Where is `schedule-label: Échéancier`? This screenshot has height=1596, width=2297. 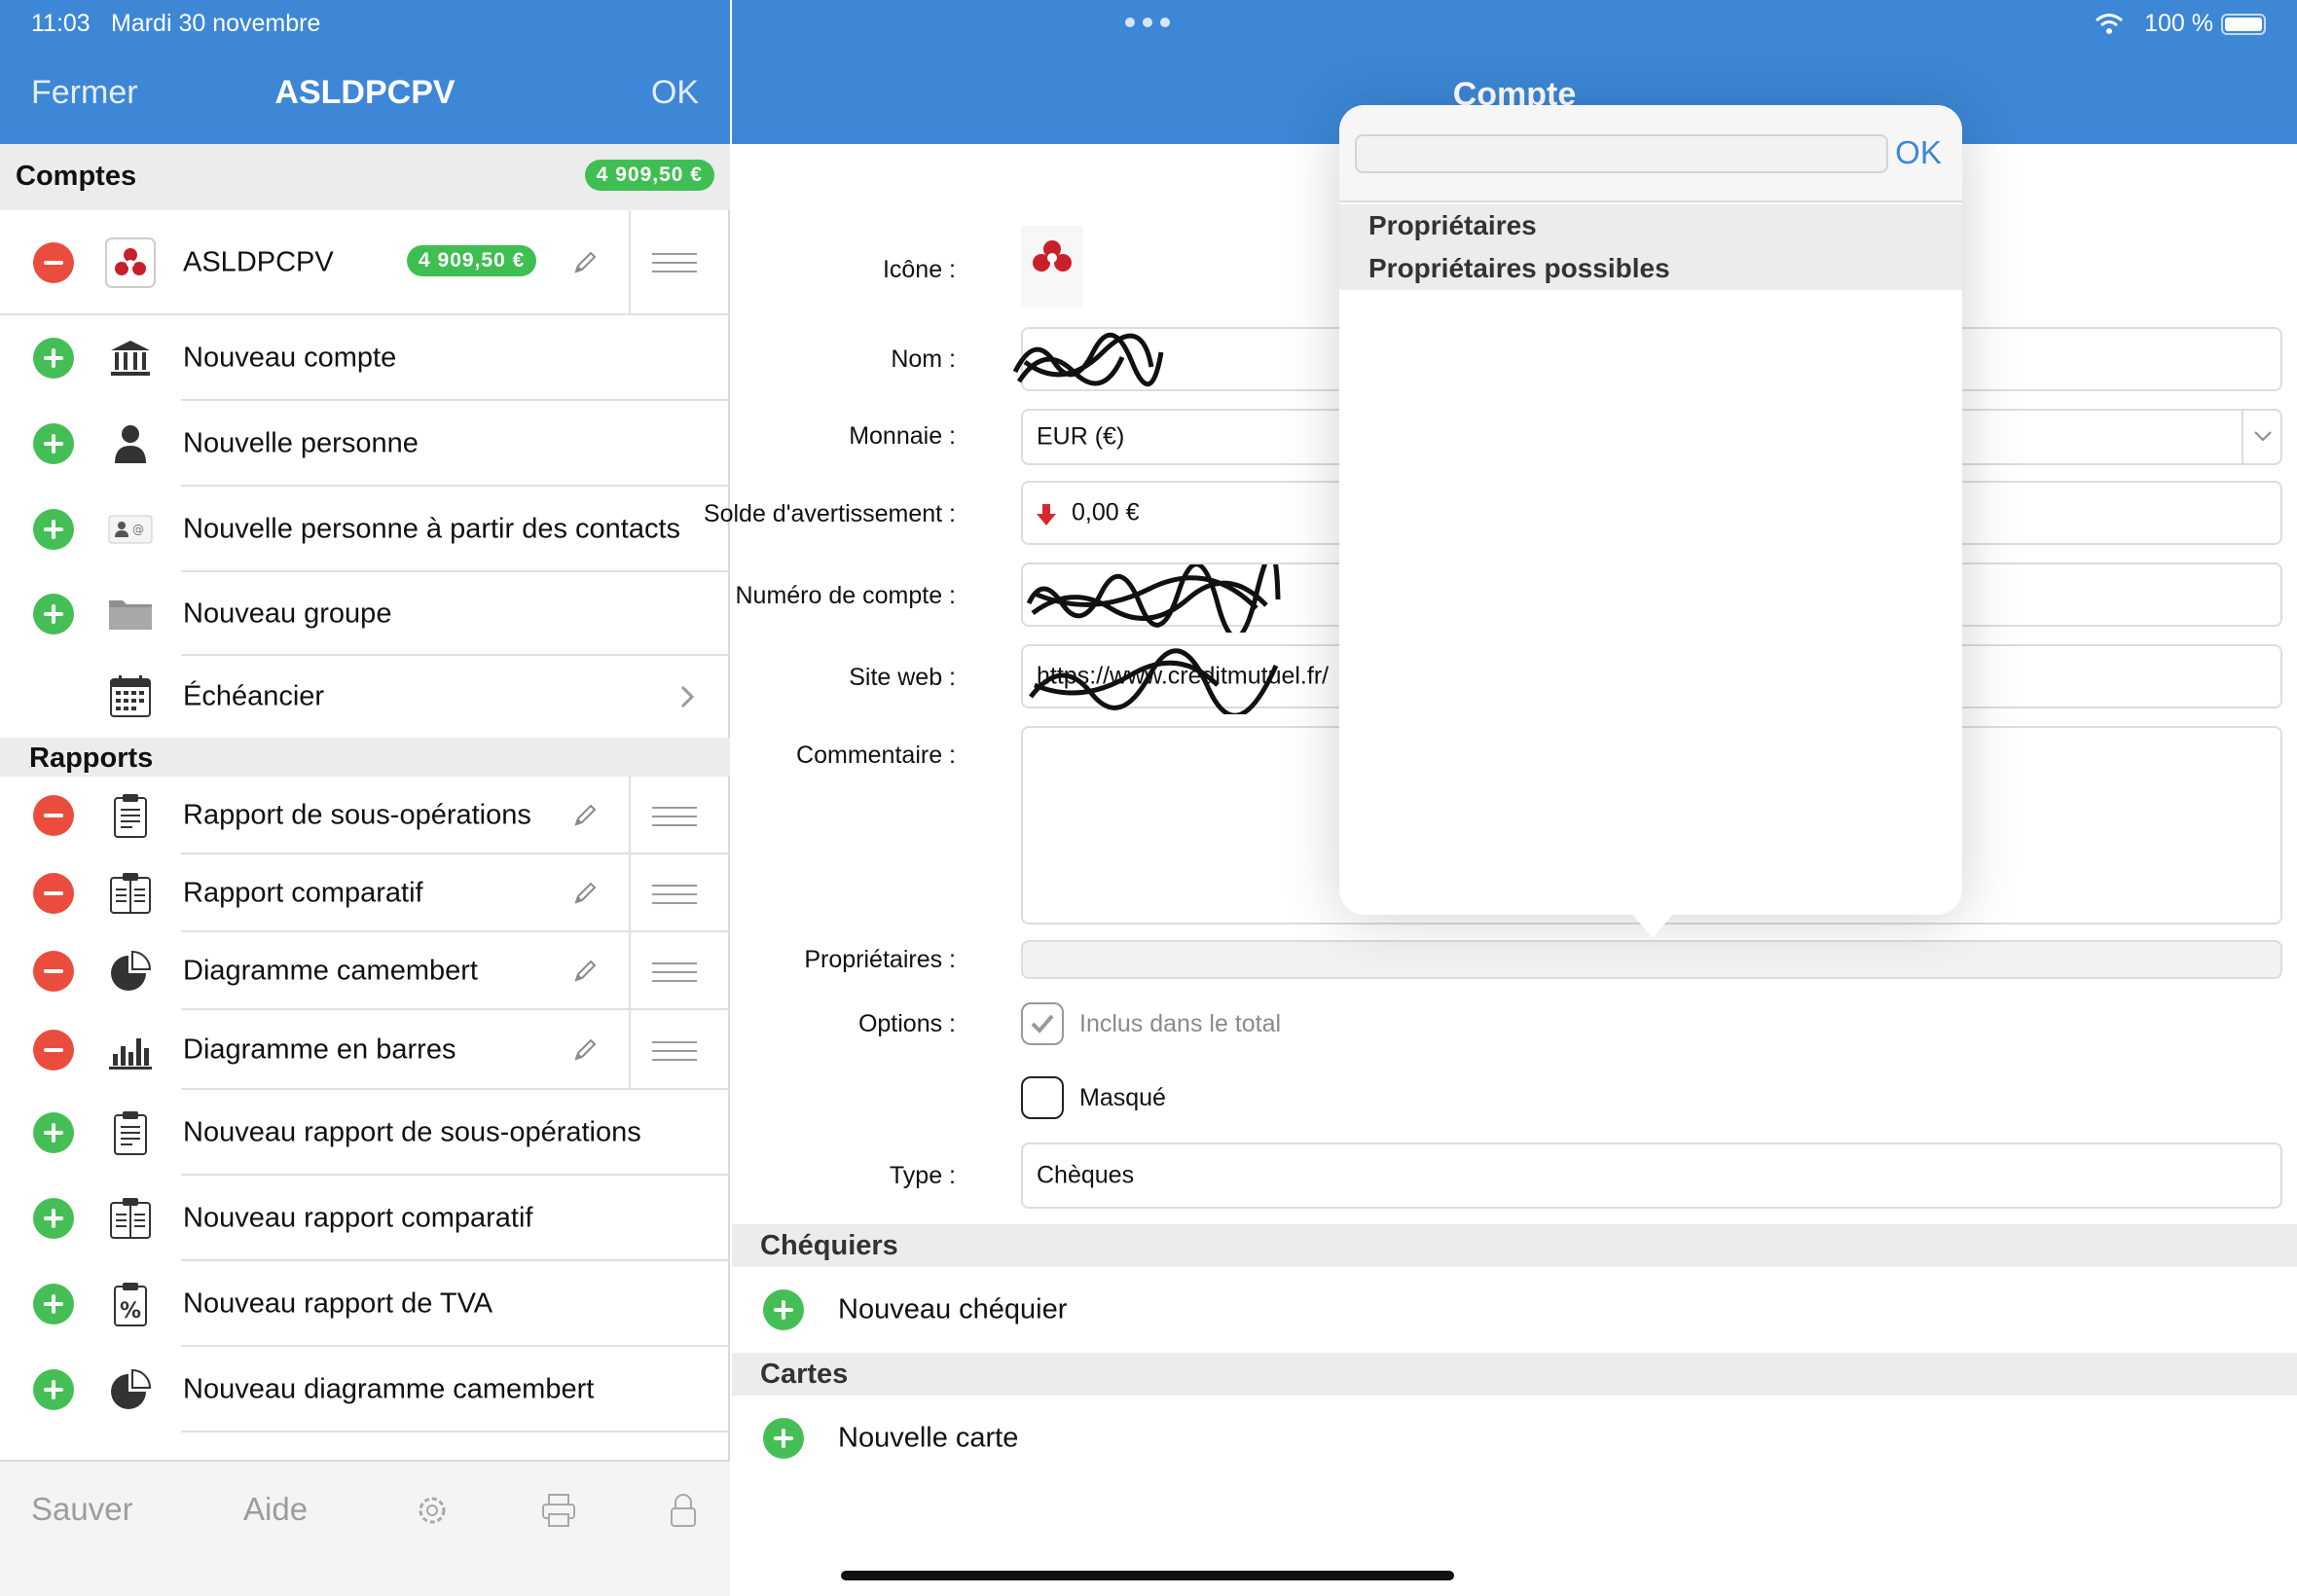 schedule-label: Échéancier is located at coordinates (254, 696).